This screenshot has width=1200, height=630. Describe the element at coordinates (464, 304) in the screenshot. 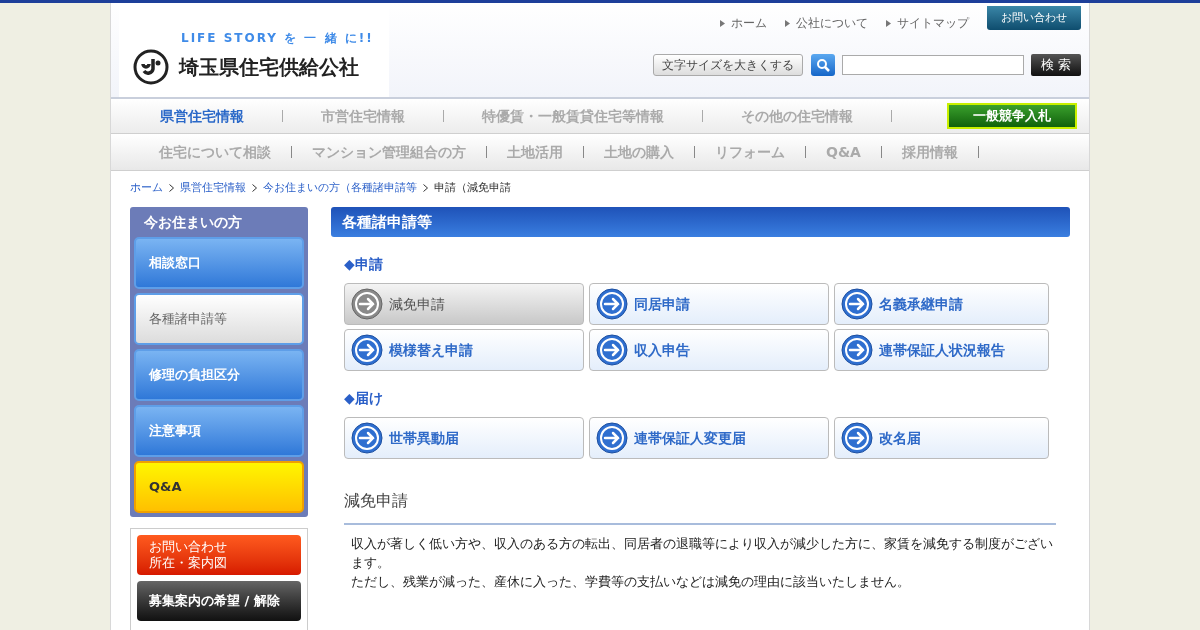

I see `application-button: 減免申請` at that location.